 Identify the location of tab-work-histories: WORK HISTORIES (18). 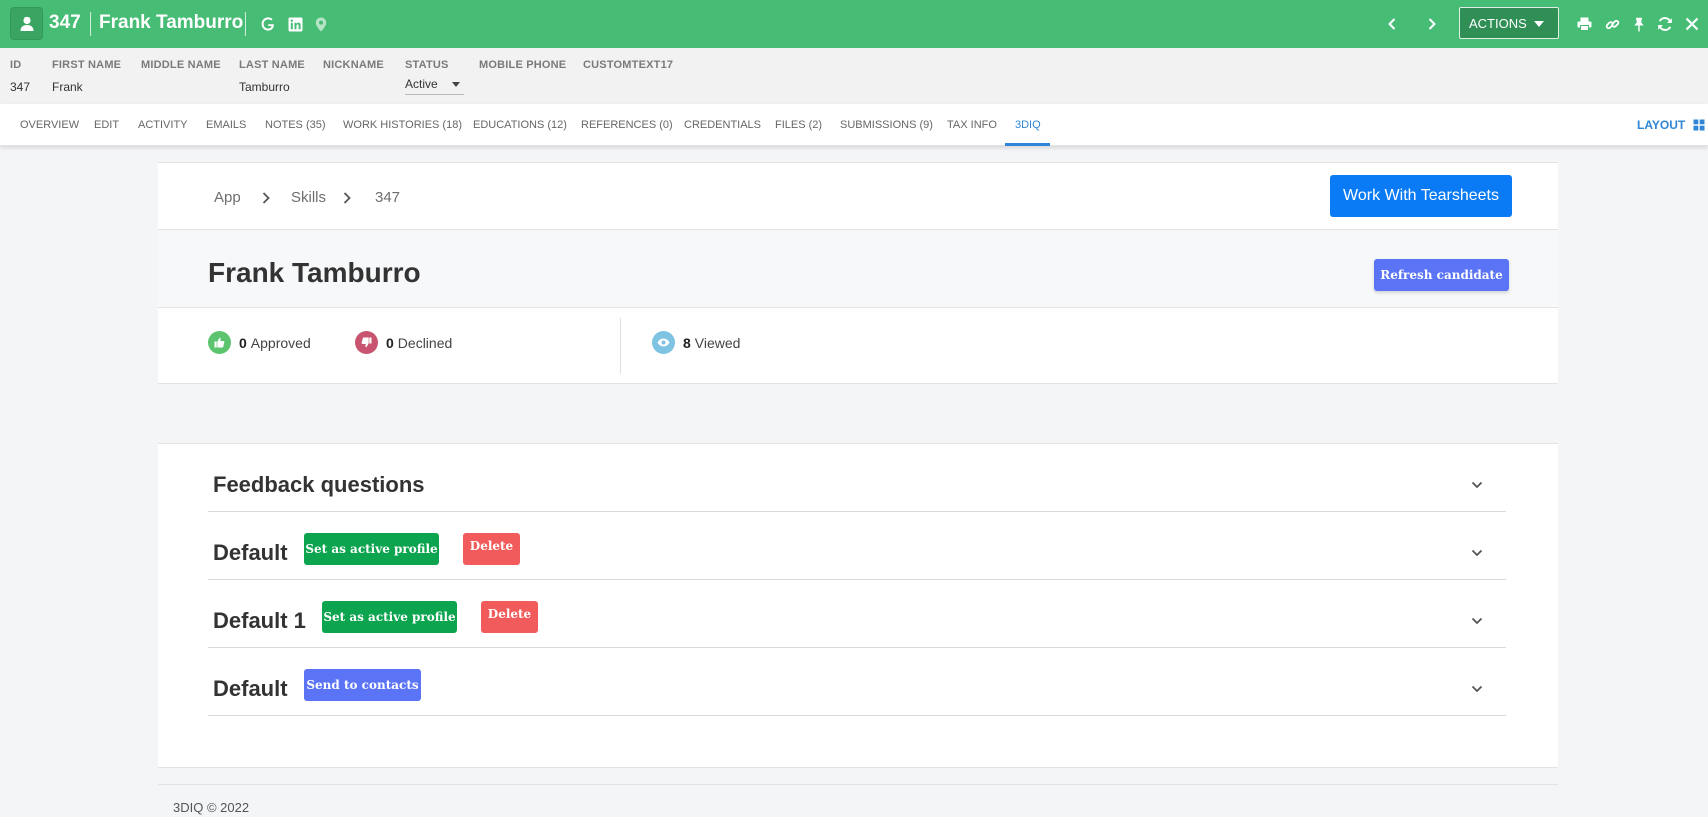
(402, 125).